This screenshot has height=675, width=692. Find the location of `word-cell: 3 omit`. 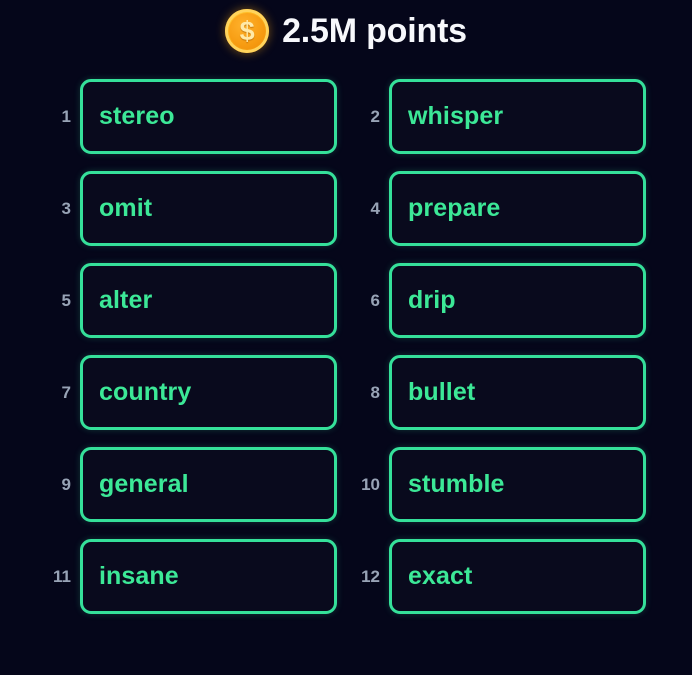

word-cell: 3 omit is located at coordinates (190, 208).